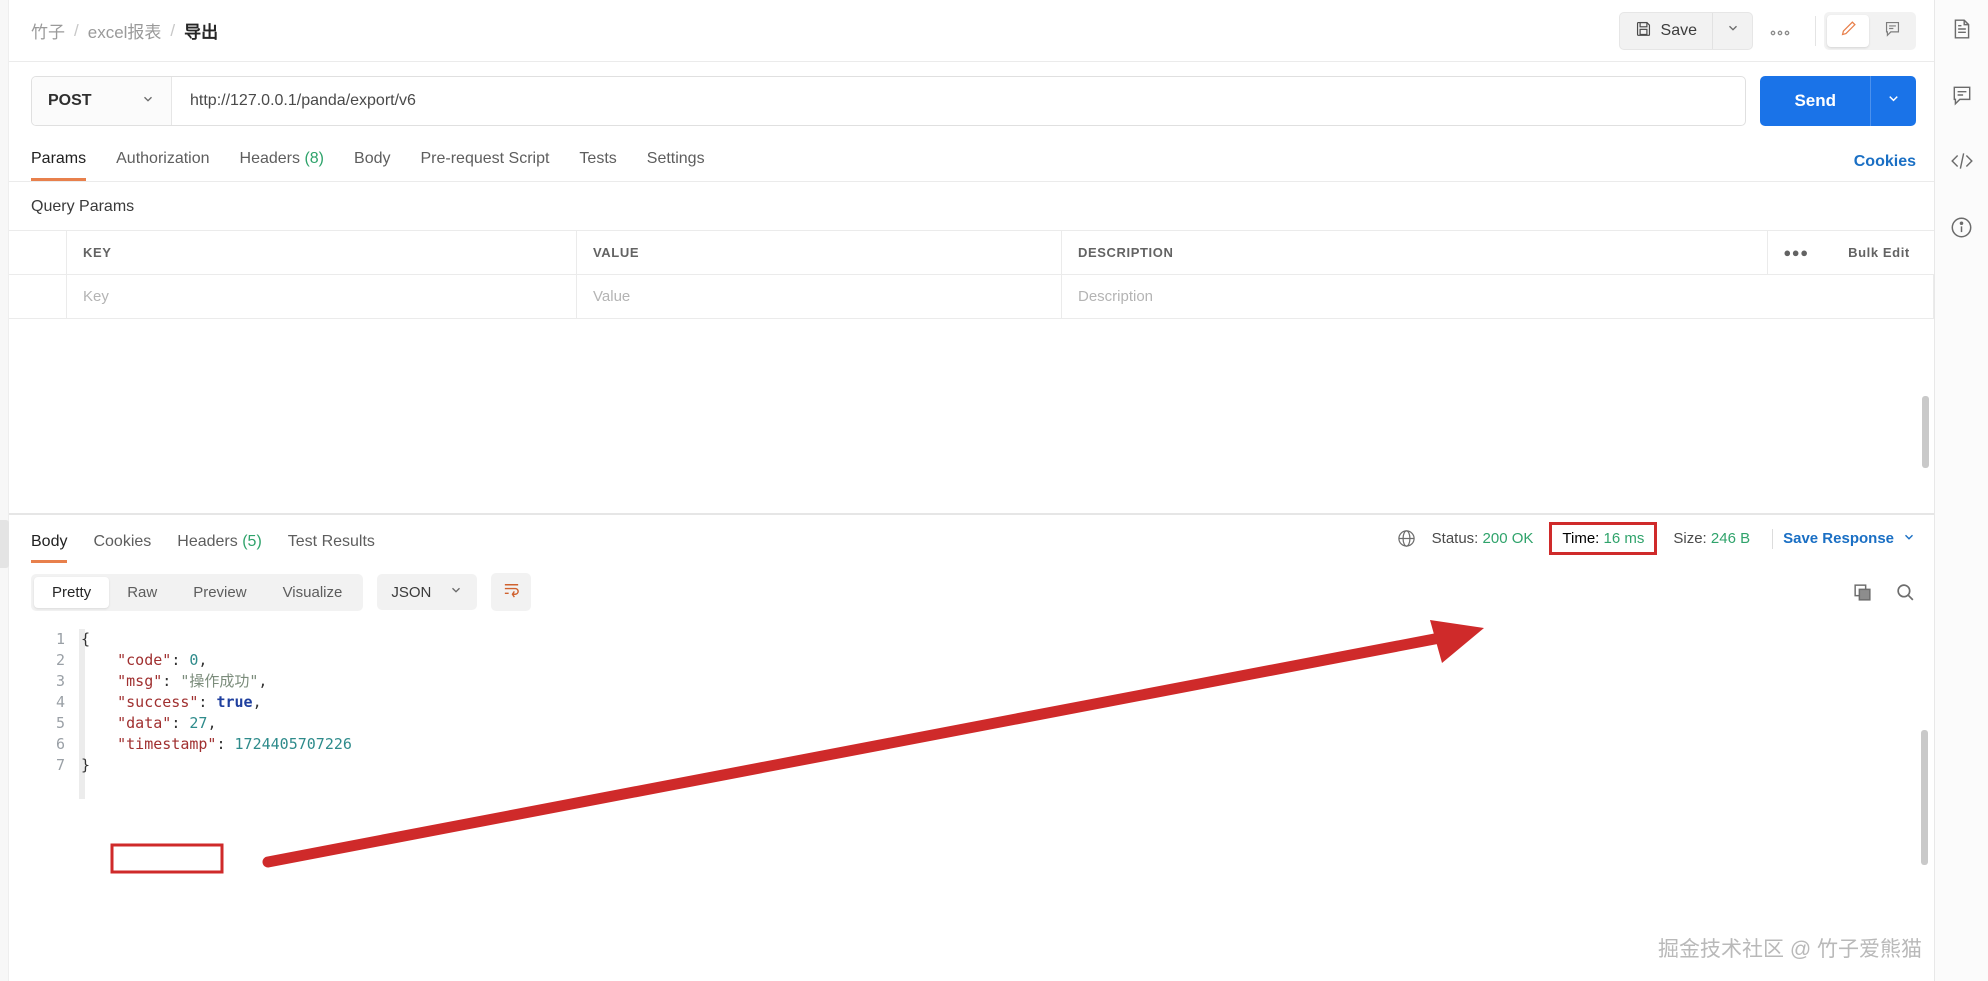 Image resolution: width=1988 pixels, height=981 pixels. What do you see at coordinates (70, 100) in the screenshot?
I see `http-method-value: POST` at bounding box center [70, 100].